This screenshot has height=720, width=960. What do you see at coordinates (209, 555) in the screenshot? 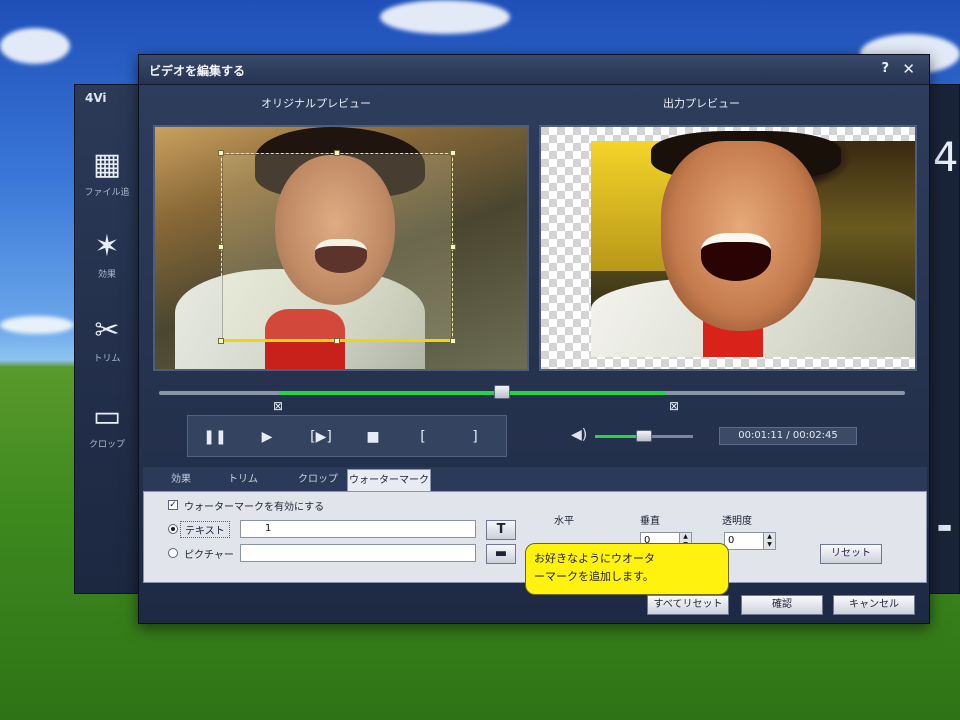
I see `picture-option-label: ピクチャー` at bounding box center [209, 555].